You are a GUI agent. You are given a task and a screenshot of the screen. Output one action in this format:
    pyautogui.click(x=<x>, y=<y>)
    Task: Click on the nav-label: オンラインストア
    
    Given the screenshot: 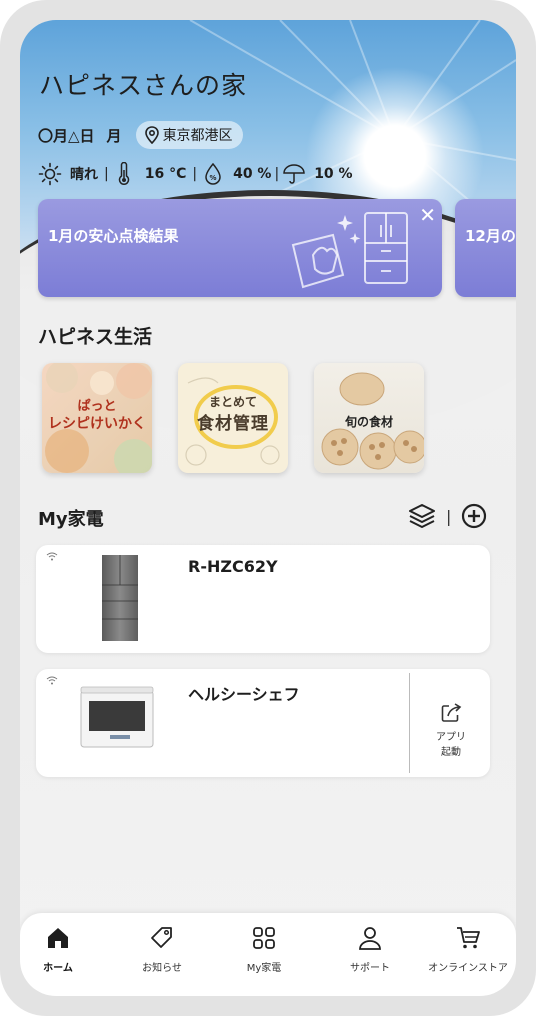 What is the action you would take?
    pyautogui.click(x=468, y=968)
    